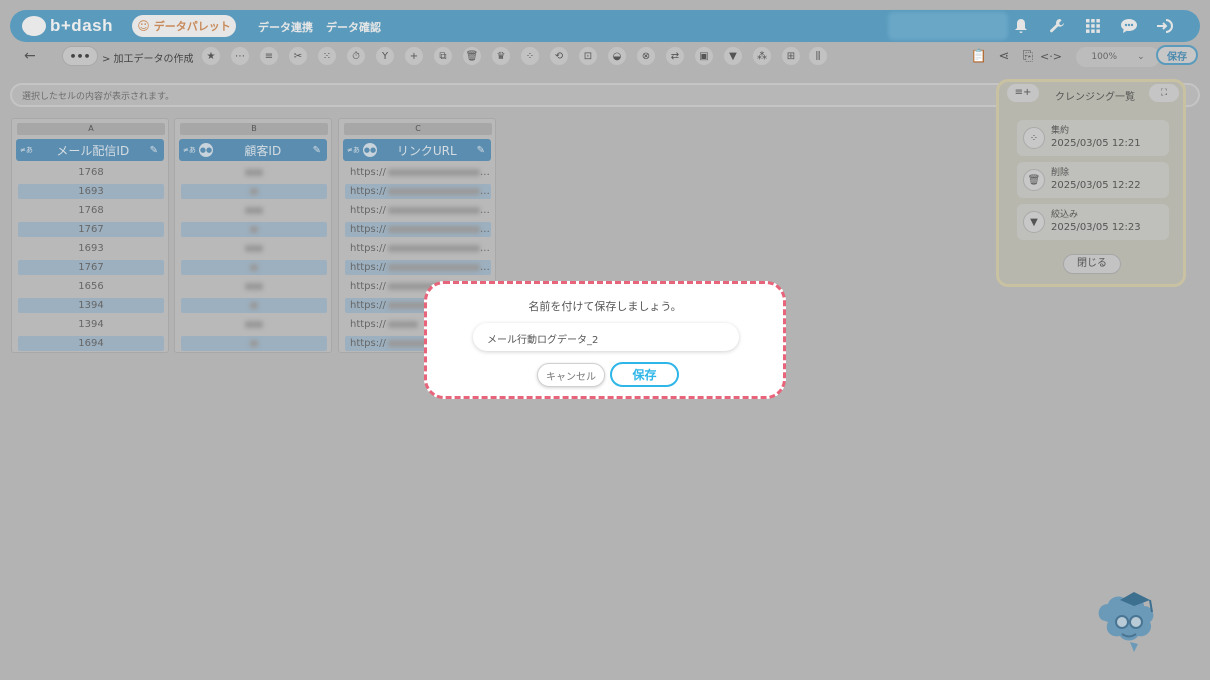 The width and height of the screenshot is (1210, 680). Describe the element at coordinates (285, 27) in the screenshot. I see `nav-data-integration: データ連携` at that location.